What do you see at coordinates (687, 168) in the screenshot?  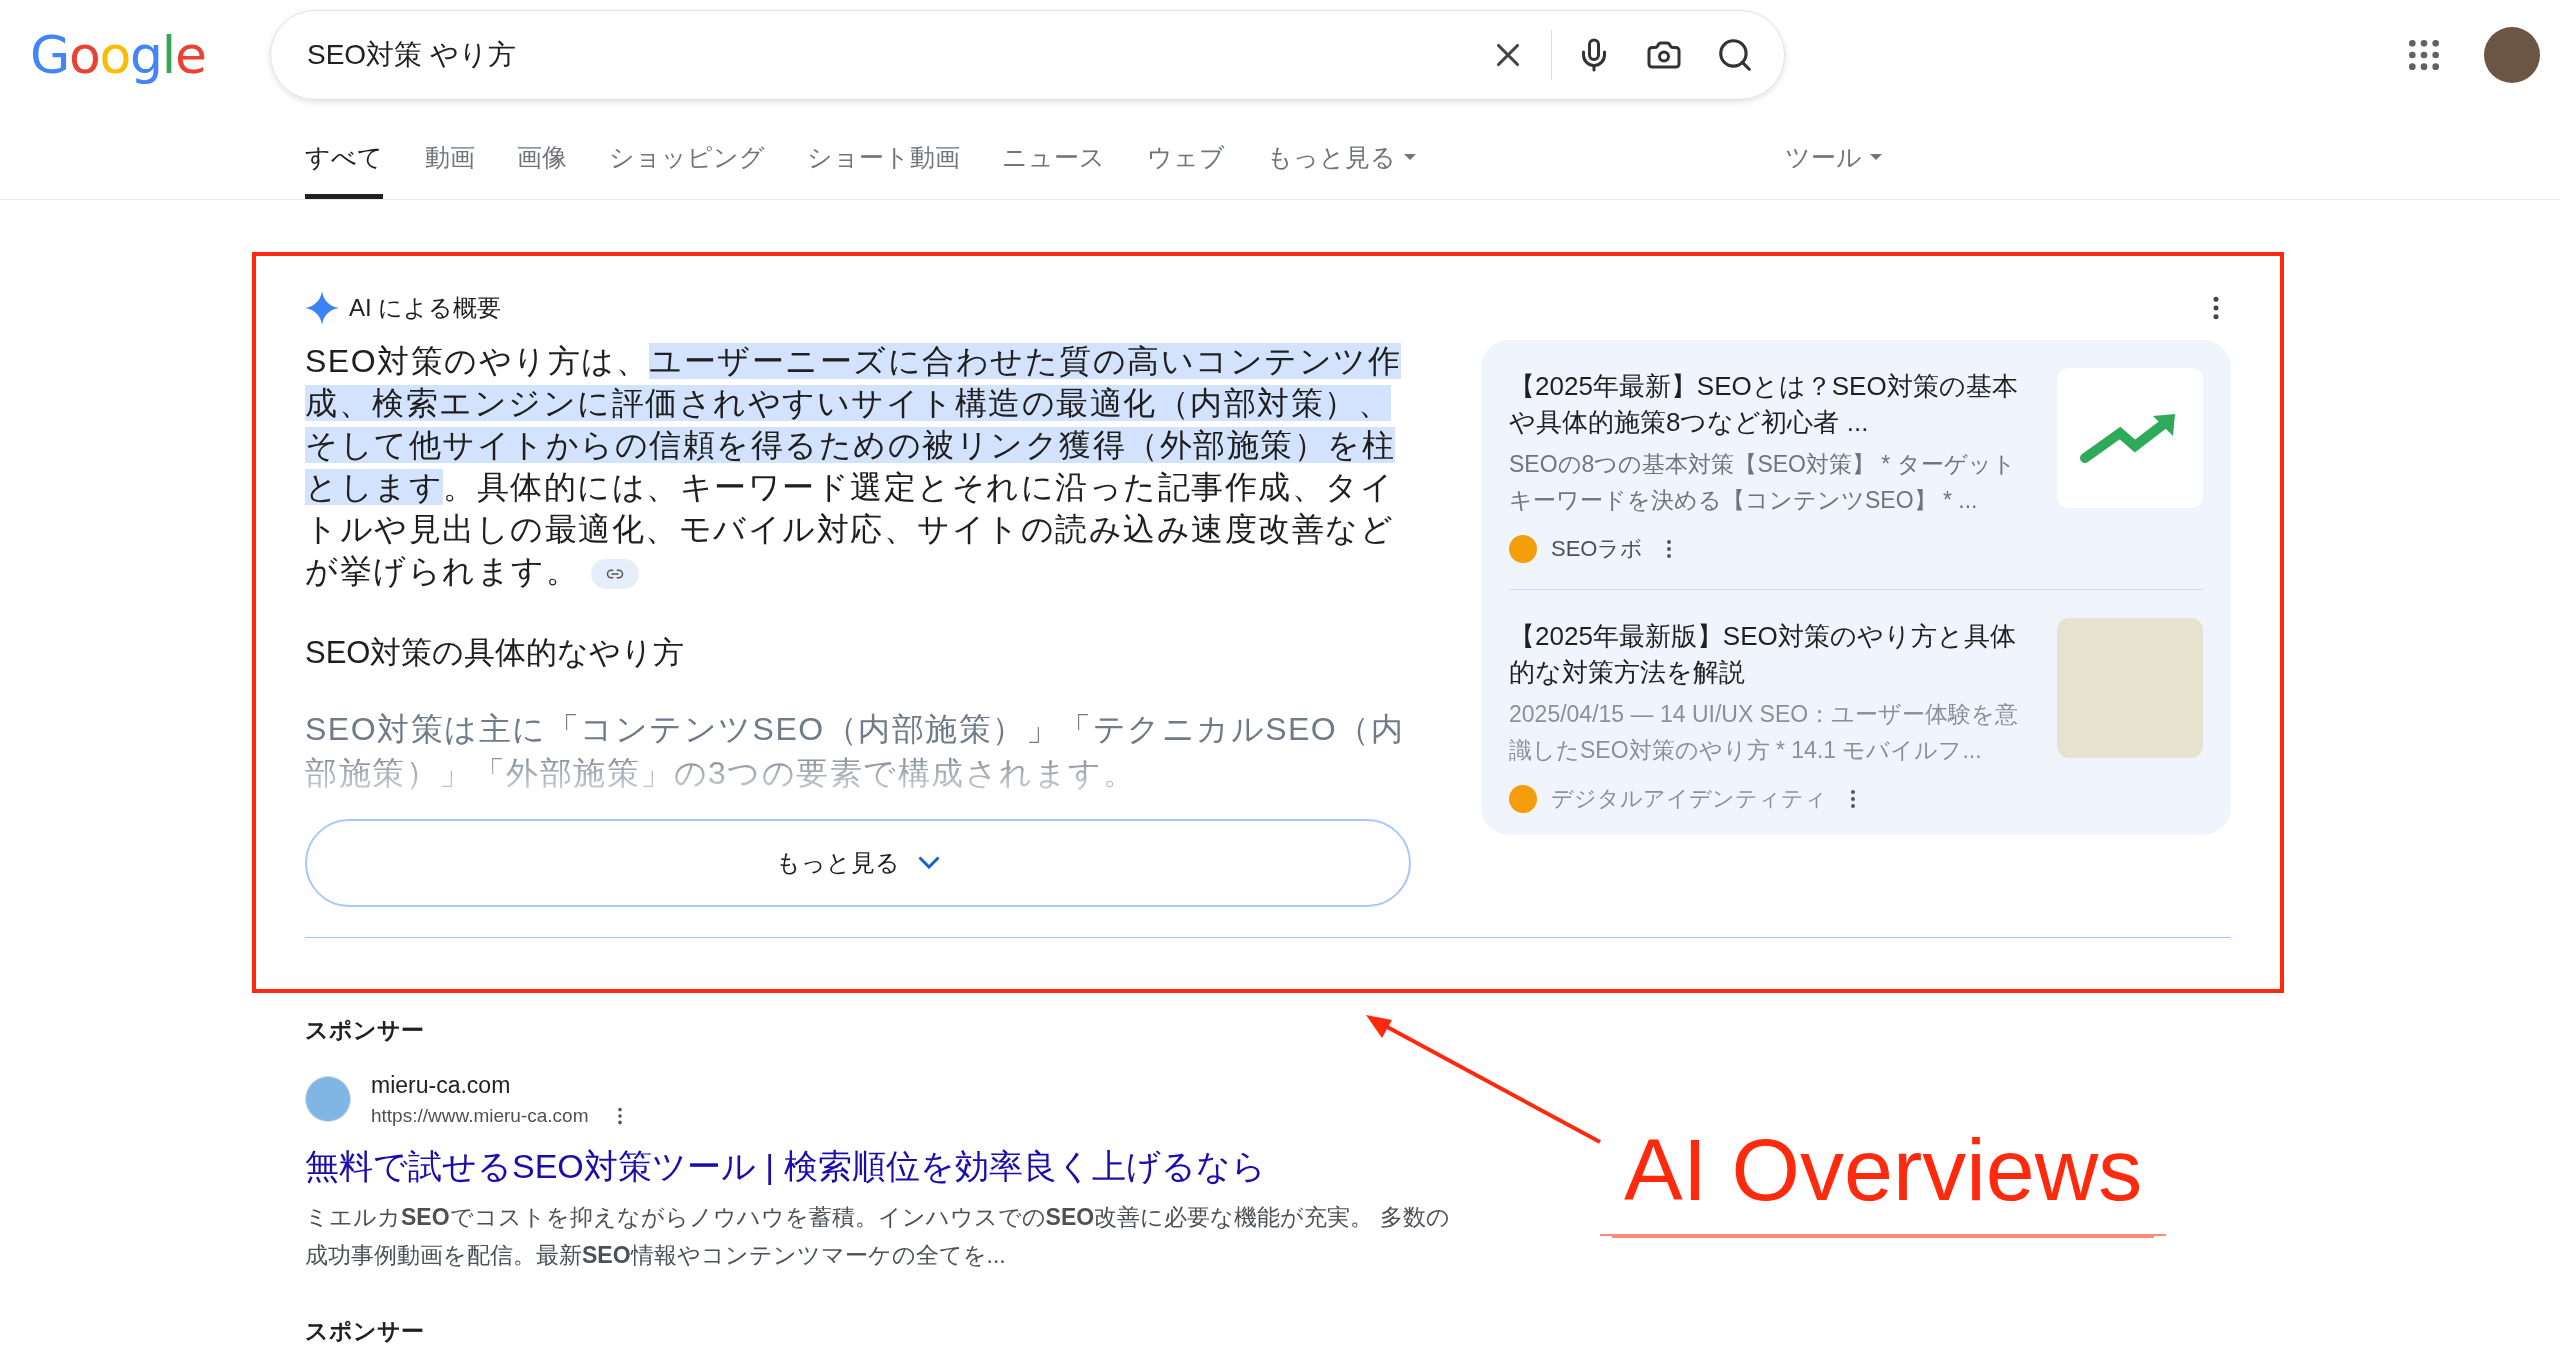 I see `search-tab: ショッピング` at bounding box center [687, 168].